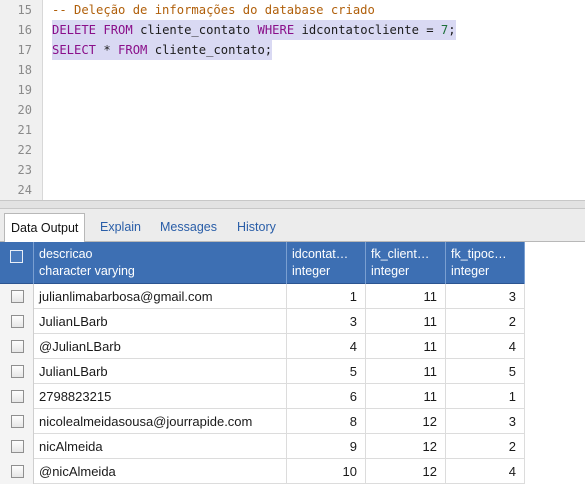 The image size is (585, 491). I want to click on cell-idcontato: 10, so click(326, 471).